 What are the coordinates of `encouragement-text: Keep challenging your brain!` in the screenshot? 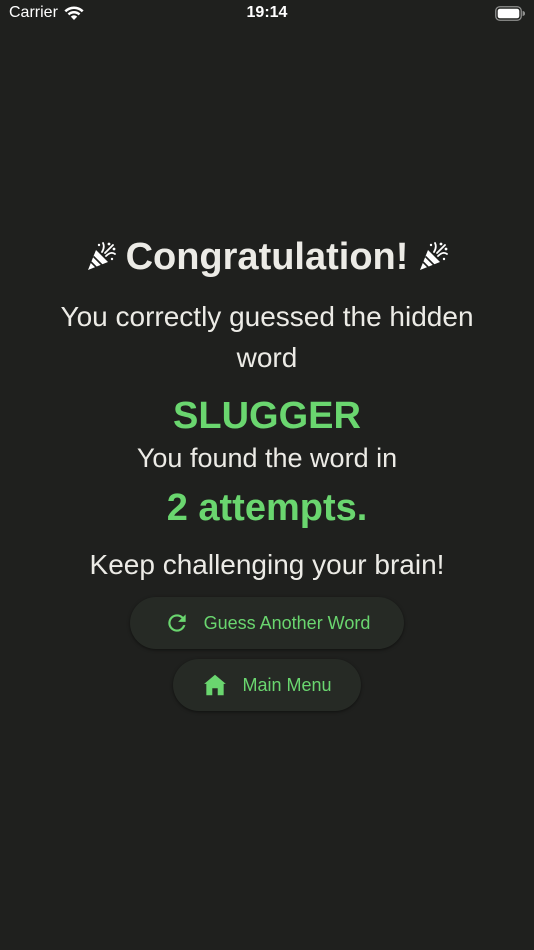 It's located at (267, 564).